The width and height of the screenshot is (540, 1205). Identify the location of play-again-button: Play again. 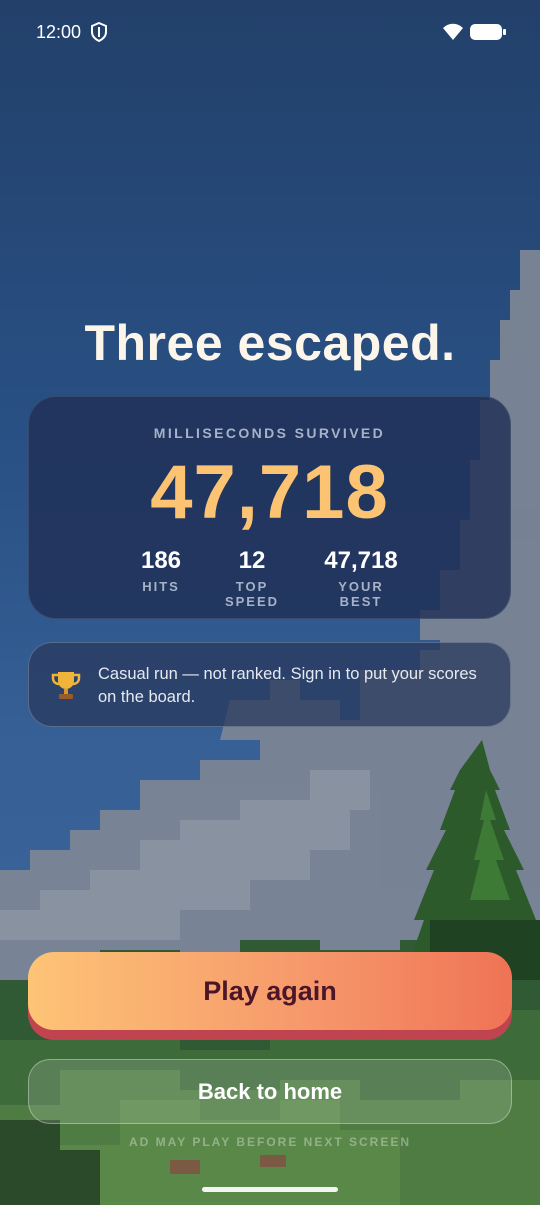
(270, 991).